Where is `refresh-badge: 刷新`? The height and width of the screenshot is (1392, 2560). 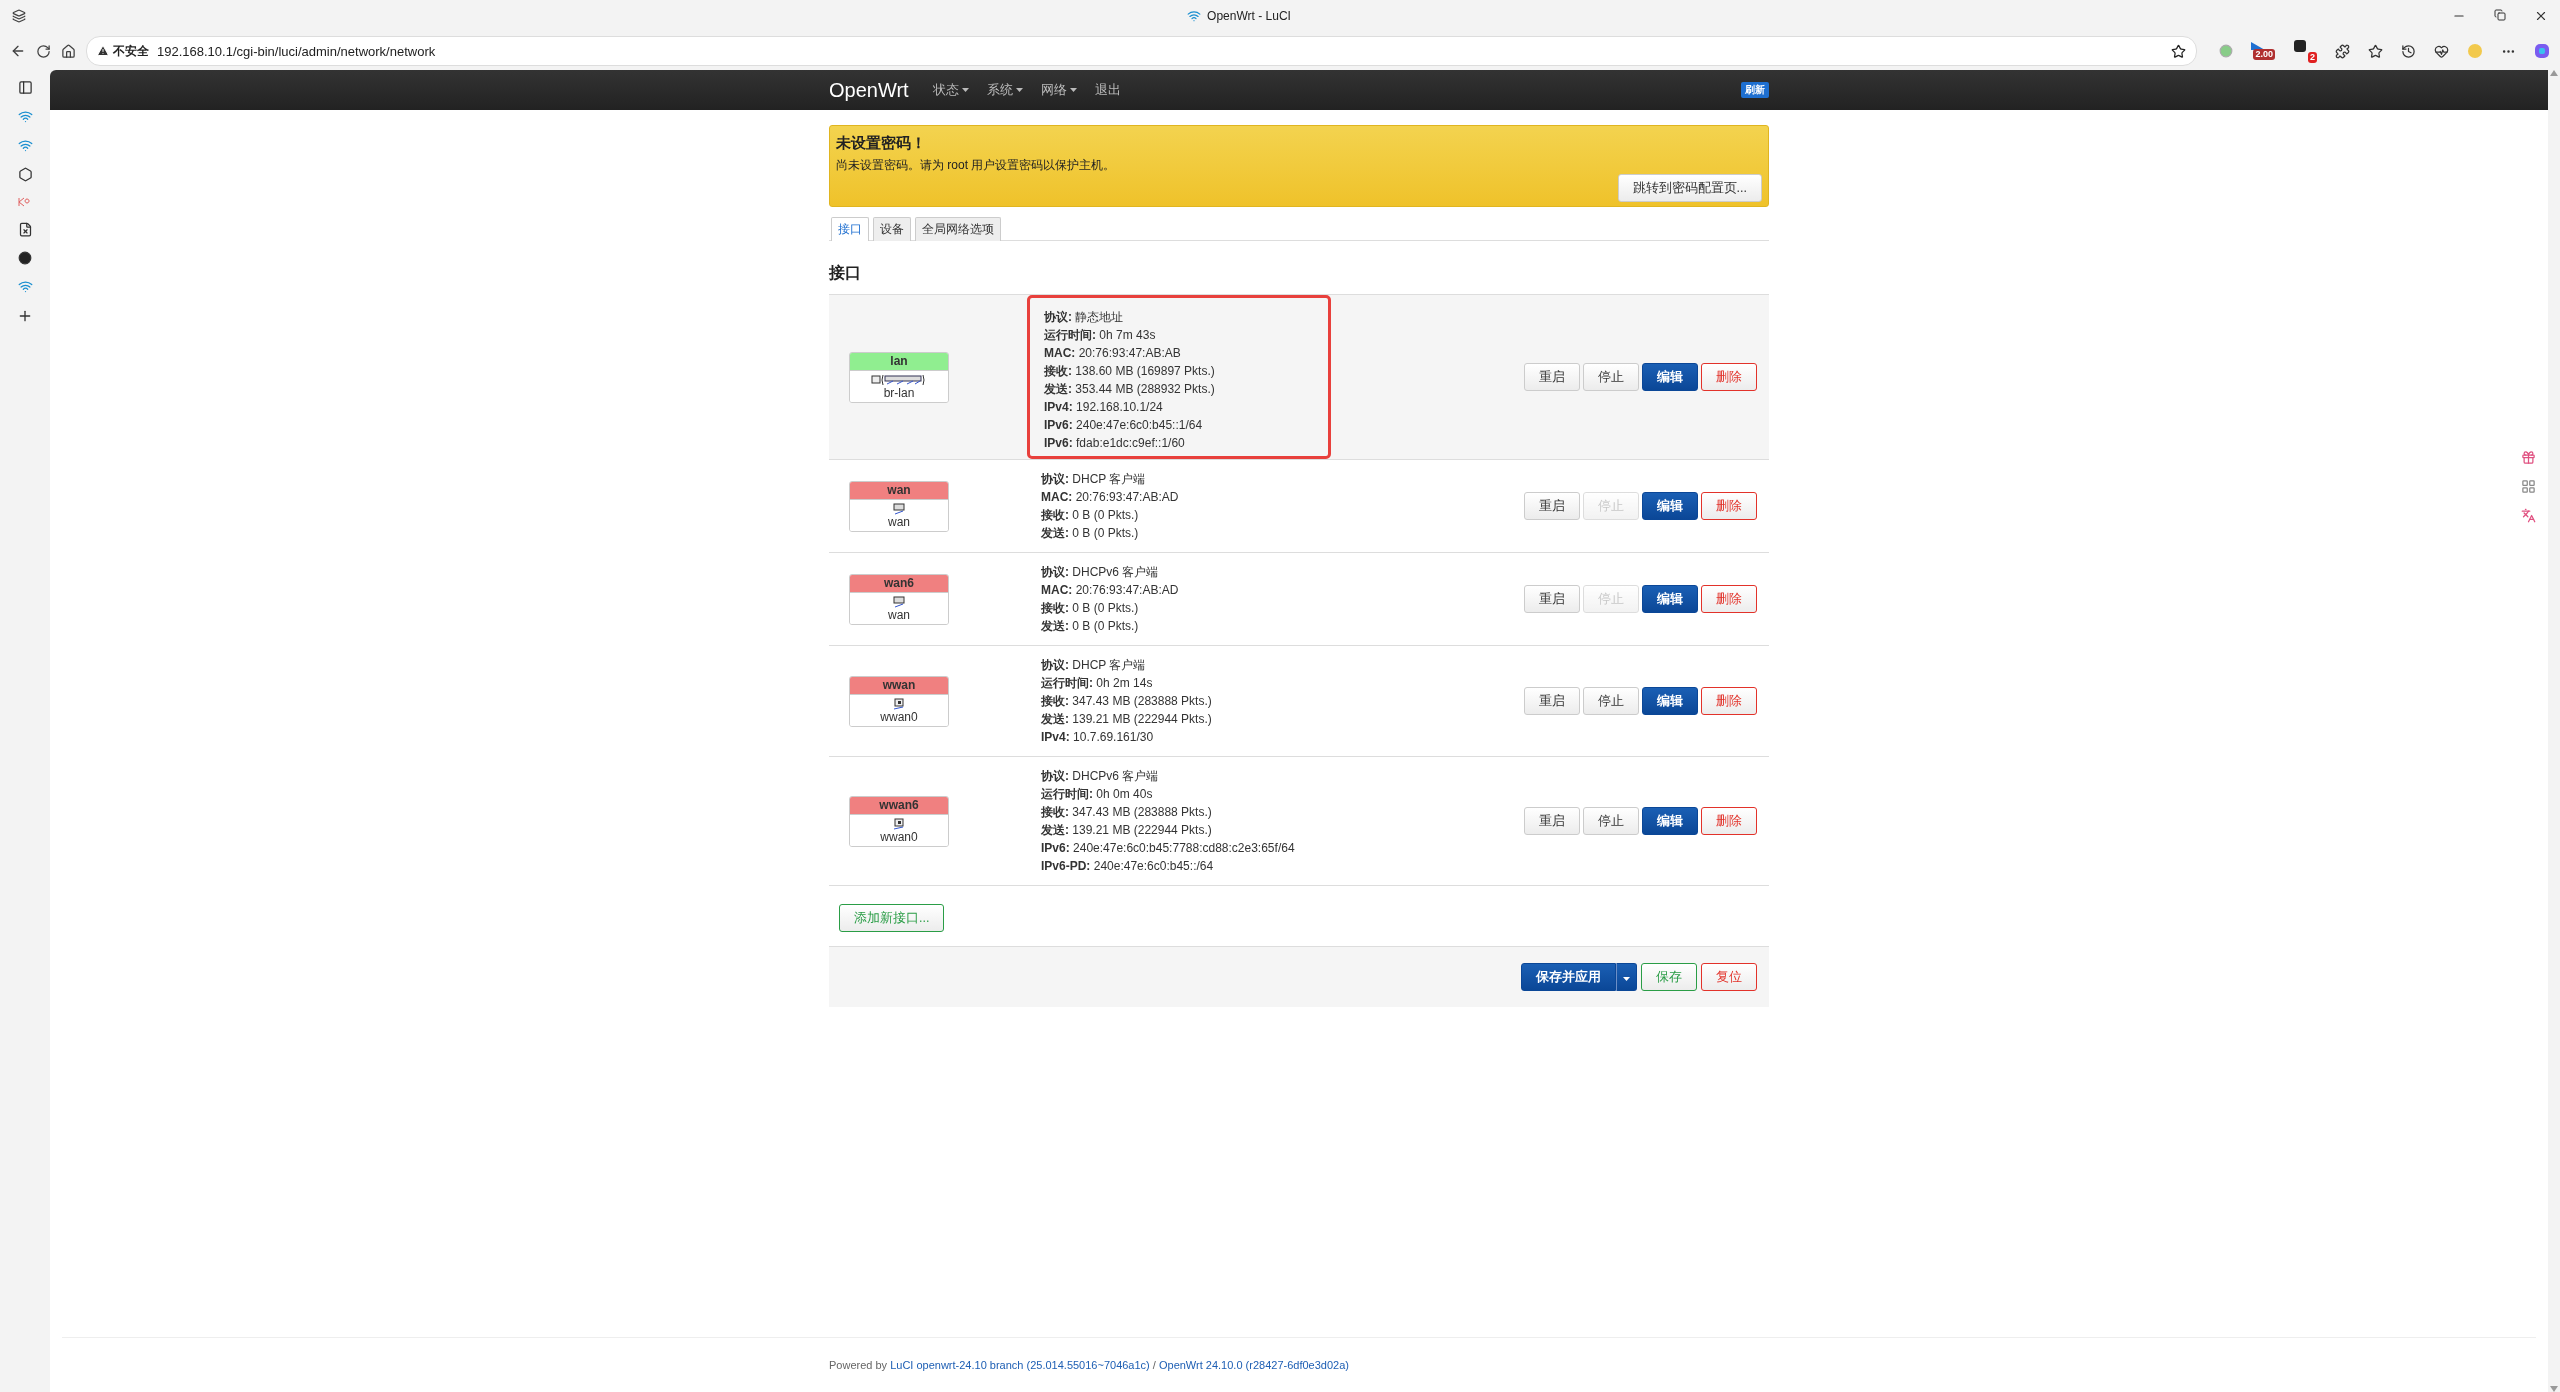 refresh-badge: 刷新 is located at coordinates (1755, 90).